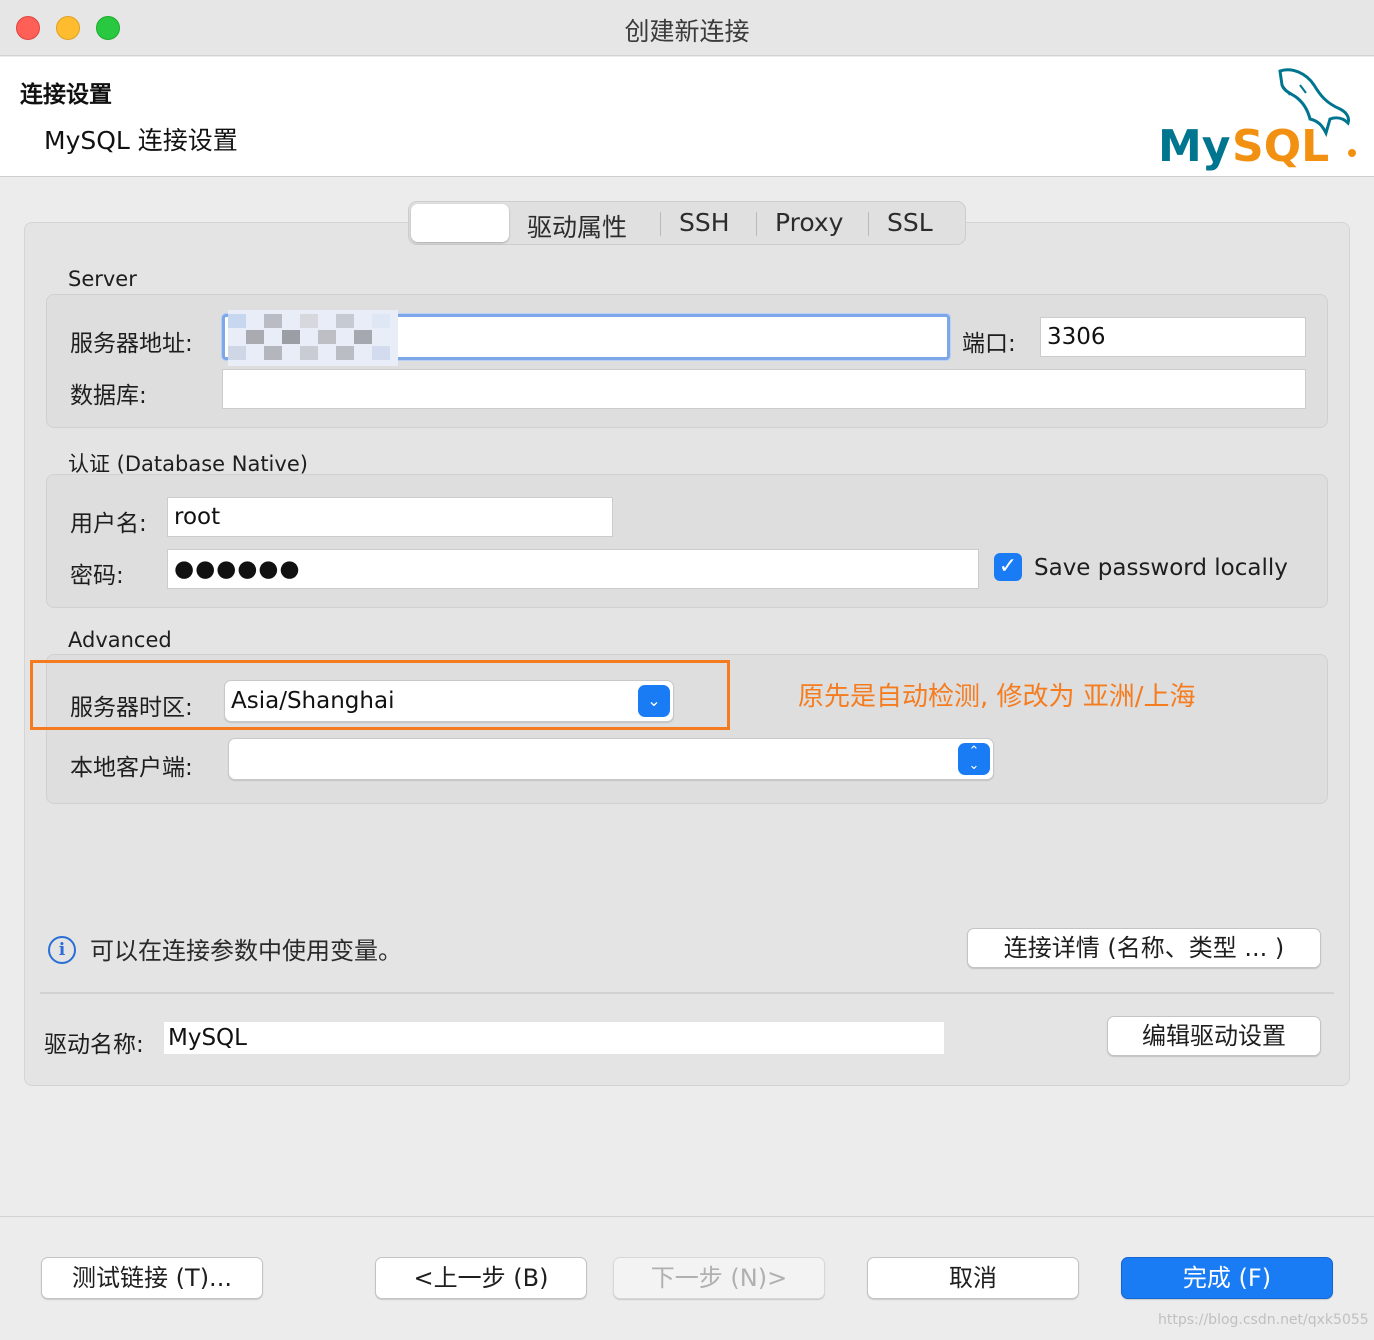 Image resolution: width=1374 pixels, height=1340 pixels. What do you see at coordinates (1263, 1320) in the screenshot?
I see `watermark: https://blog.csdn.net/qxk5055` at bounding box center [1263, 1320].